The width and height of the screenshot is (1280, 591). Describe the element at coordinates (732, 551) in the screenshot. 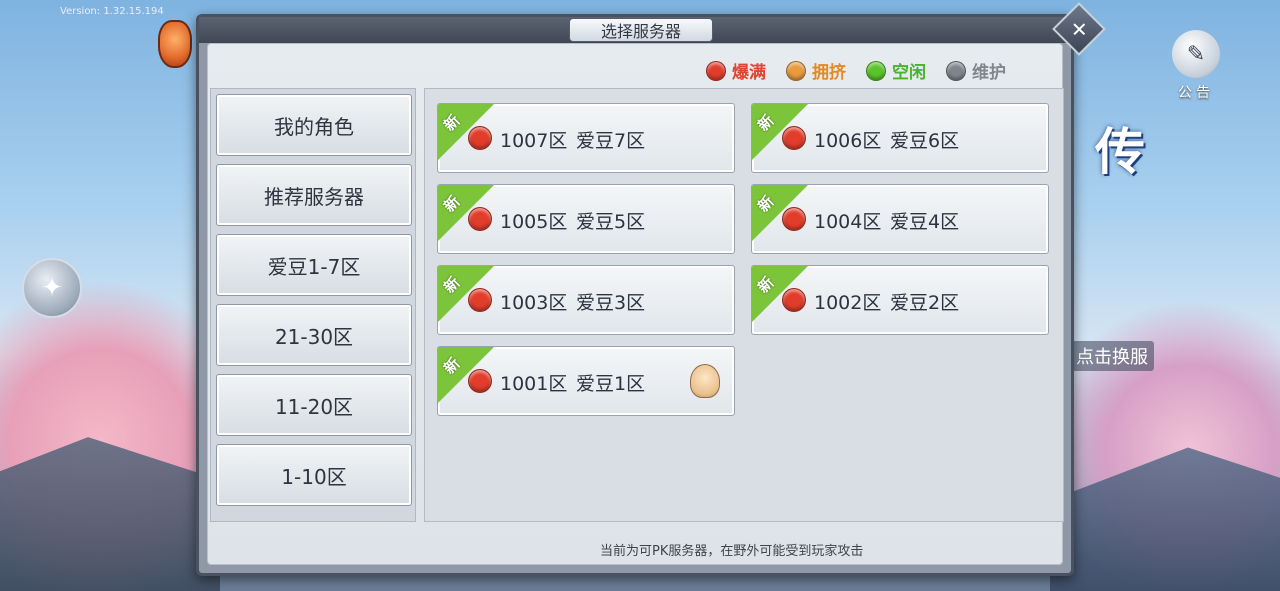

I see `pk-warning-note: 当前为可PK服务器，在野外可能受到玩家攻击` at that location.